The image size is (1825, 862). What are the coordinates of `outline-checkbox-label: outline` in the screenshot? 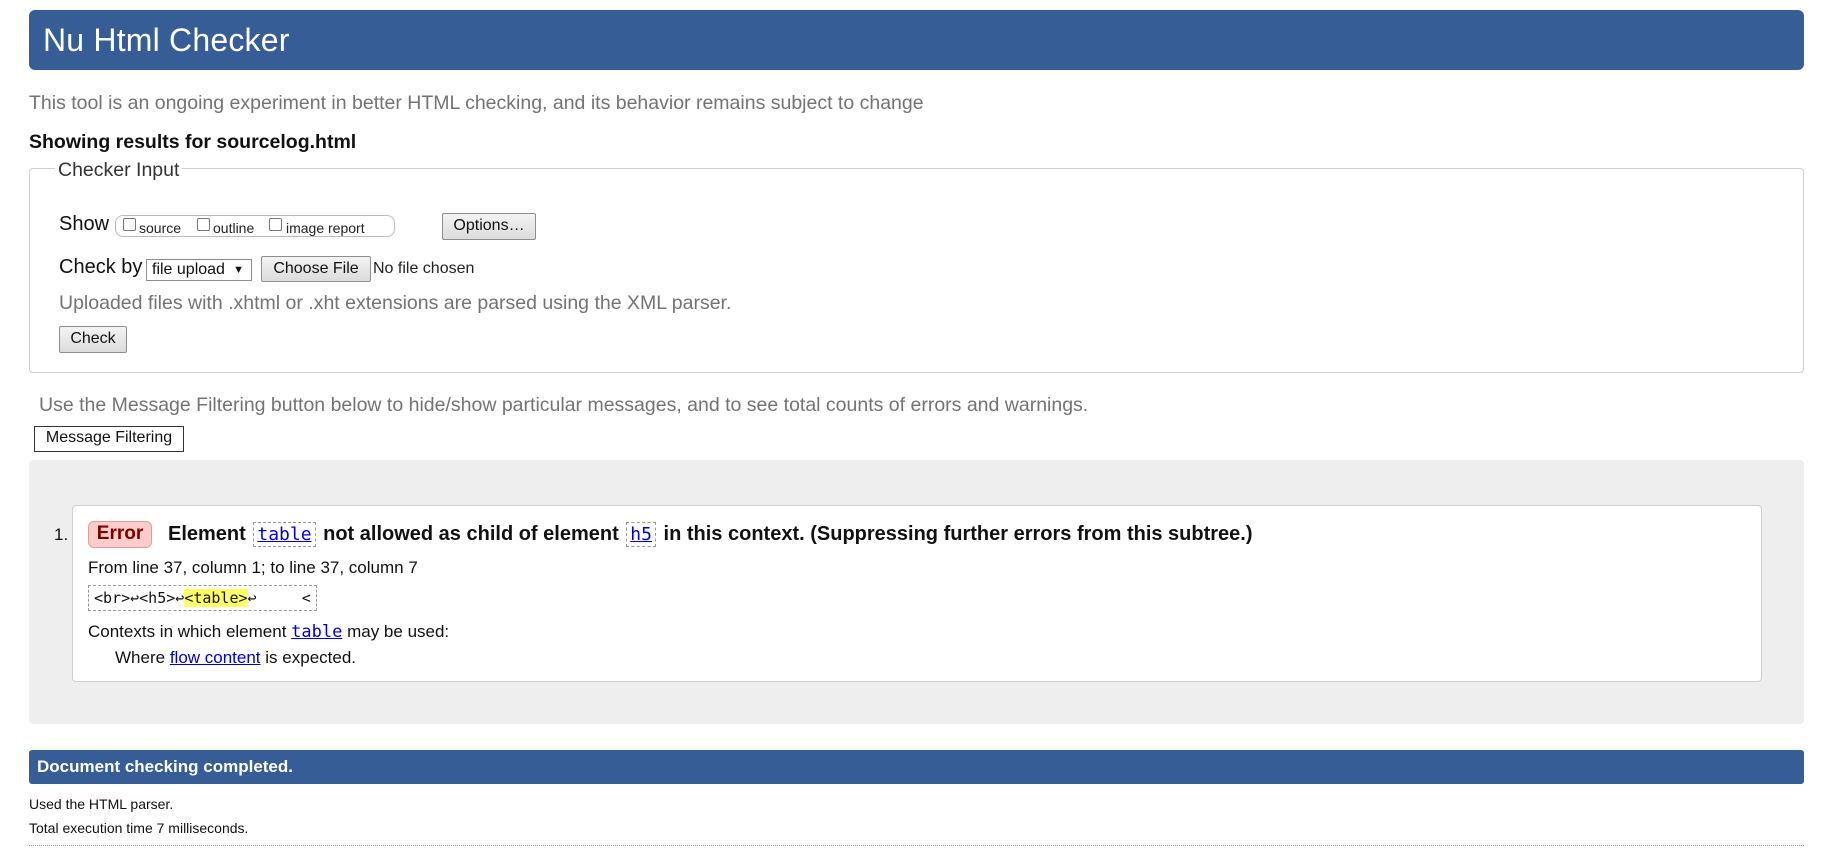 It's located at (233, 228).